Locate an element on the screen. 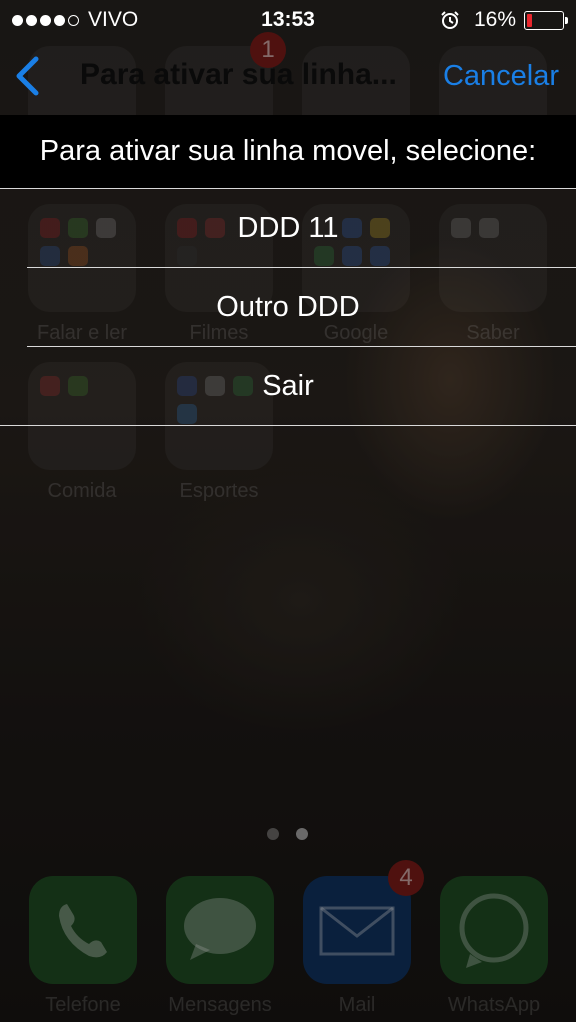 The height and width of the screenshot is (1022, 576). back-chevron-icon is located at coordinates (27, 76).